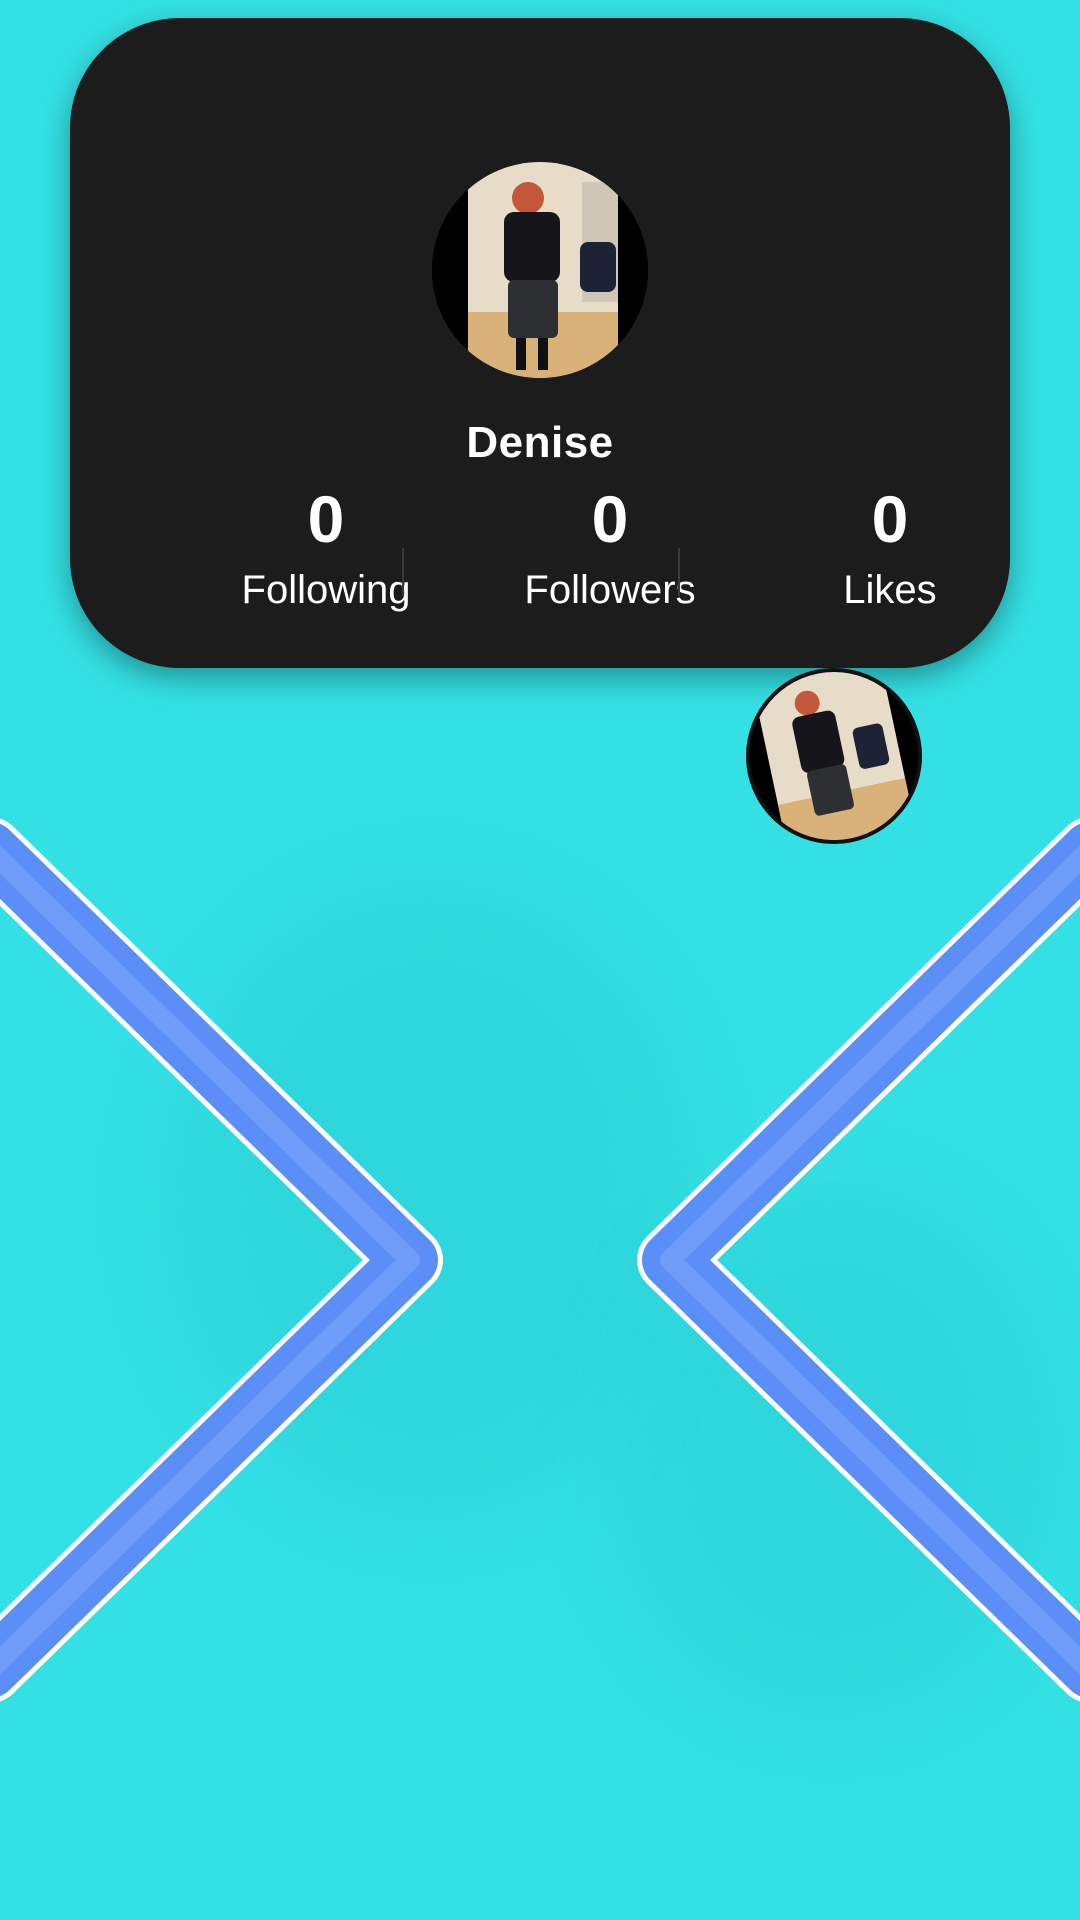  I want to click on followers-label: Followers, so click(610, 590).